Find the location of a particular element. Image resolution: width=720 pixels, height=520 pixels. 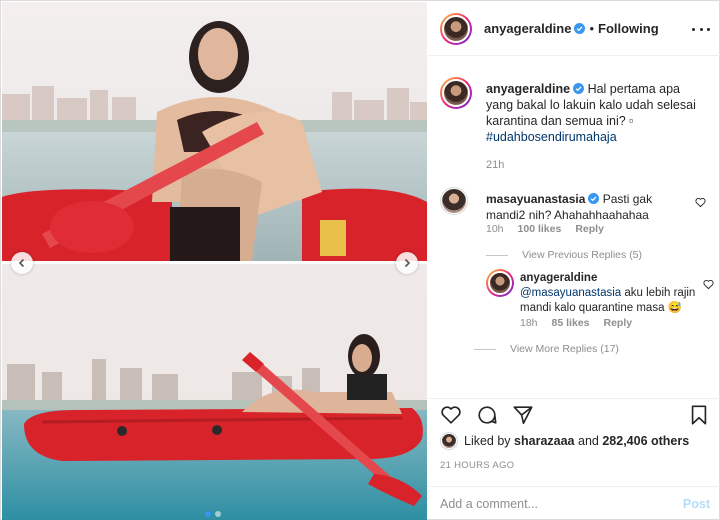

more-options-icon is located at coordinates (701, 29).